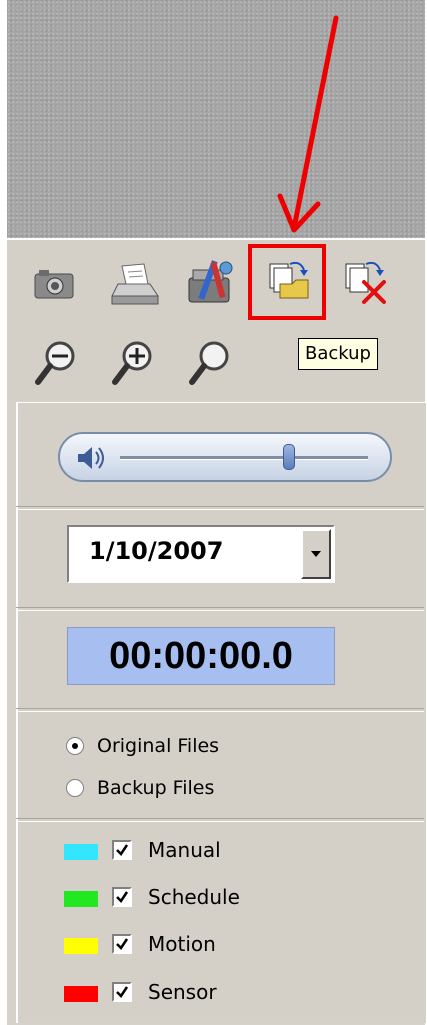 The width and height of the screenshot is (427, 1025). Describe the element at coordinates (81, 946) in the screenshot. I see `motion-color-swatch` at that location.